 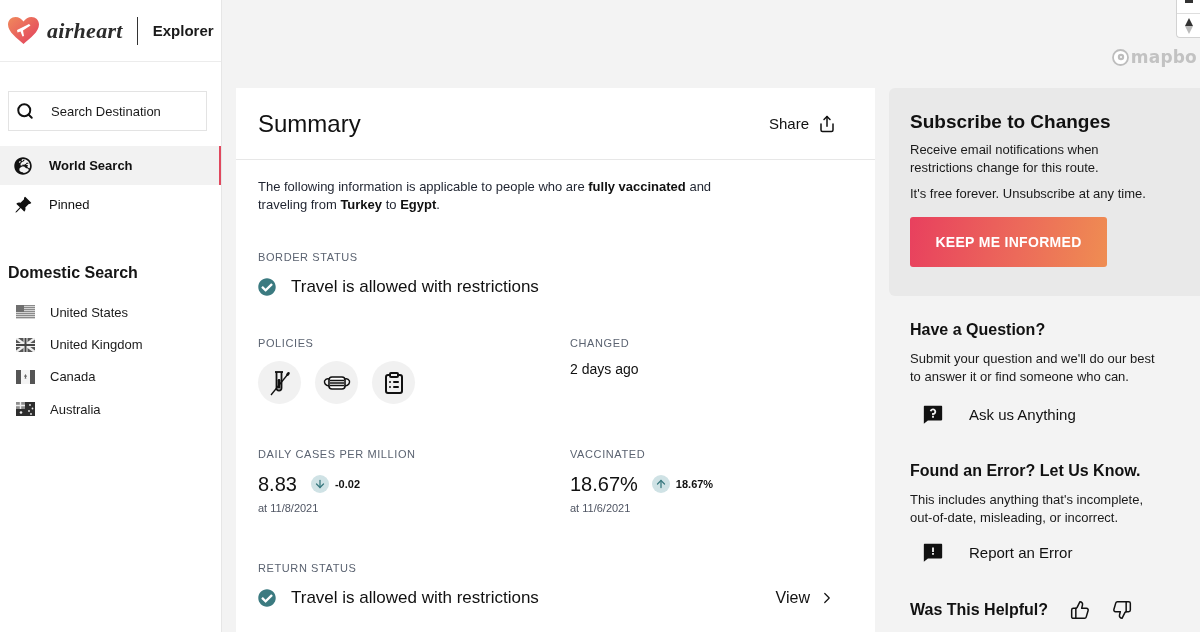 What do you see at coordinates (110, 204) in the screenshot?
I see `sidebar-nav-item: Pinned` at bounding box center [110, 204].